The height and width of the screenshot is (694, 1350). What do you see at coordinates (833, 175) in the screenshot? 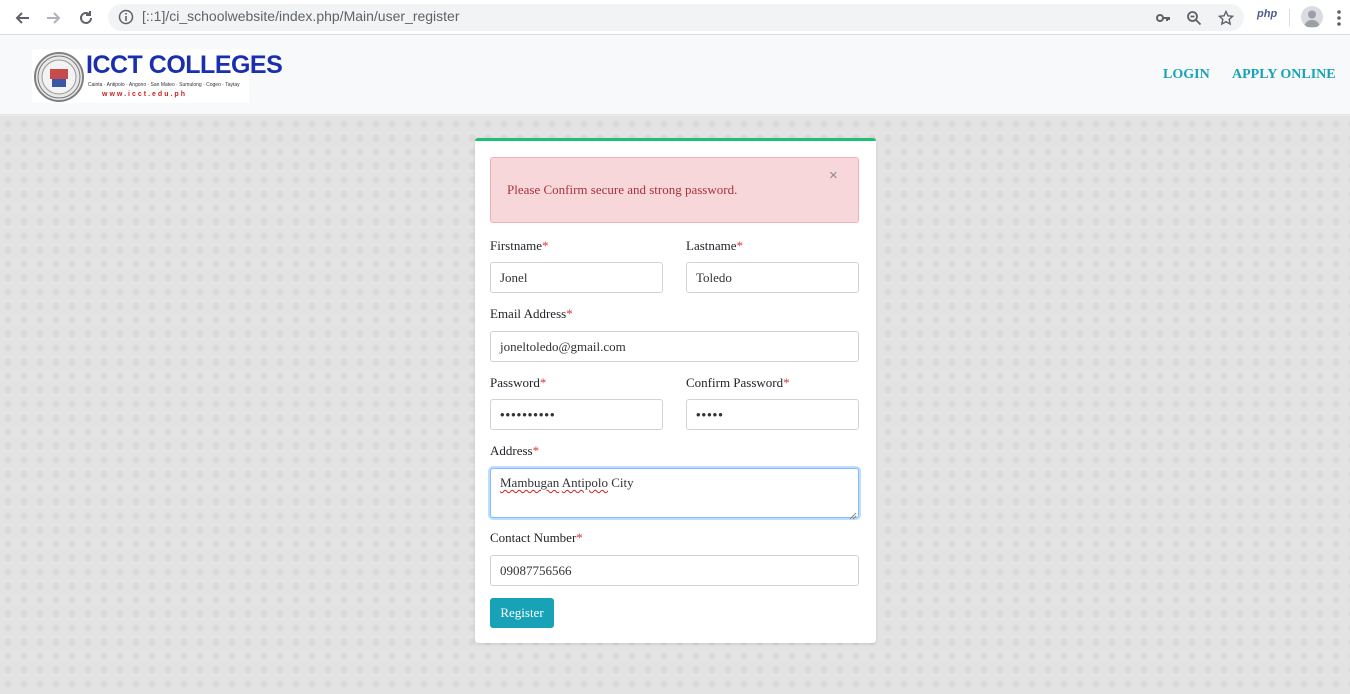
I see `close-icon: ×` at bounding box center [833, 175].